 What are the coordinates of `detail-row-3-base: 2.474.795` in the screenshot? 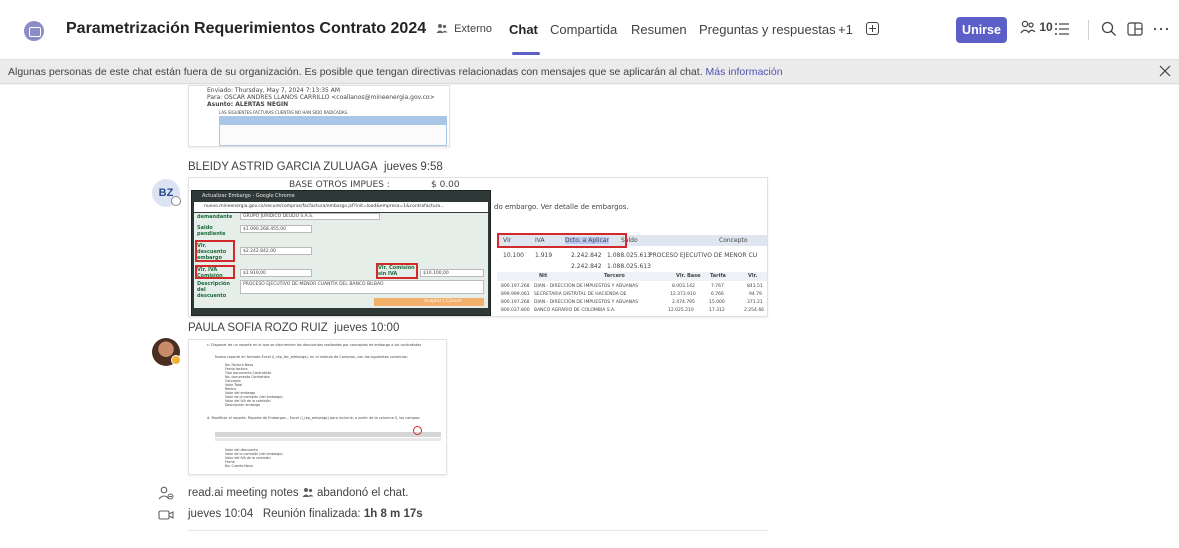 It's located at (683, 302).